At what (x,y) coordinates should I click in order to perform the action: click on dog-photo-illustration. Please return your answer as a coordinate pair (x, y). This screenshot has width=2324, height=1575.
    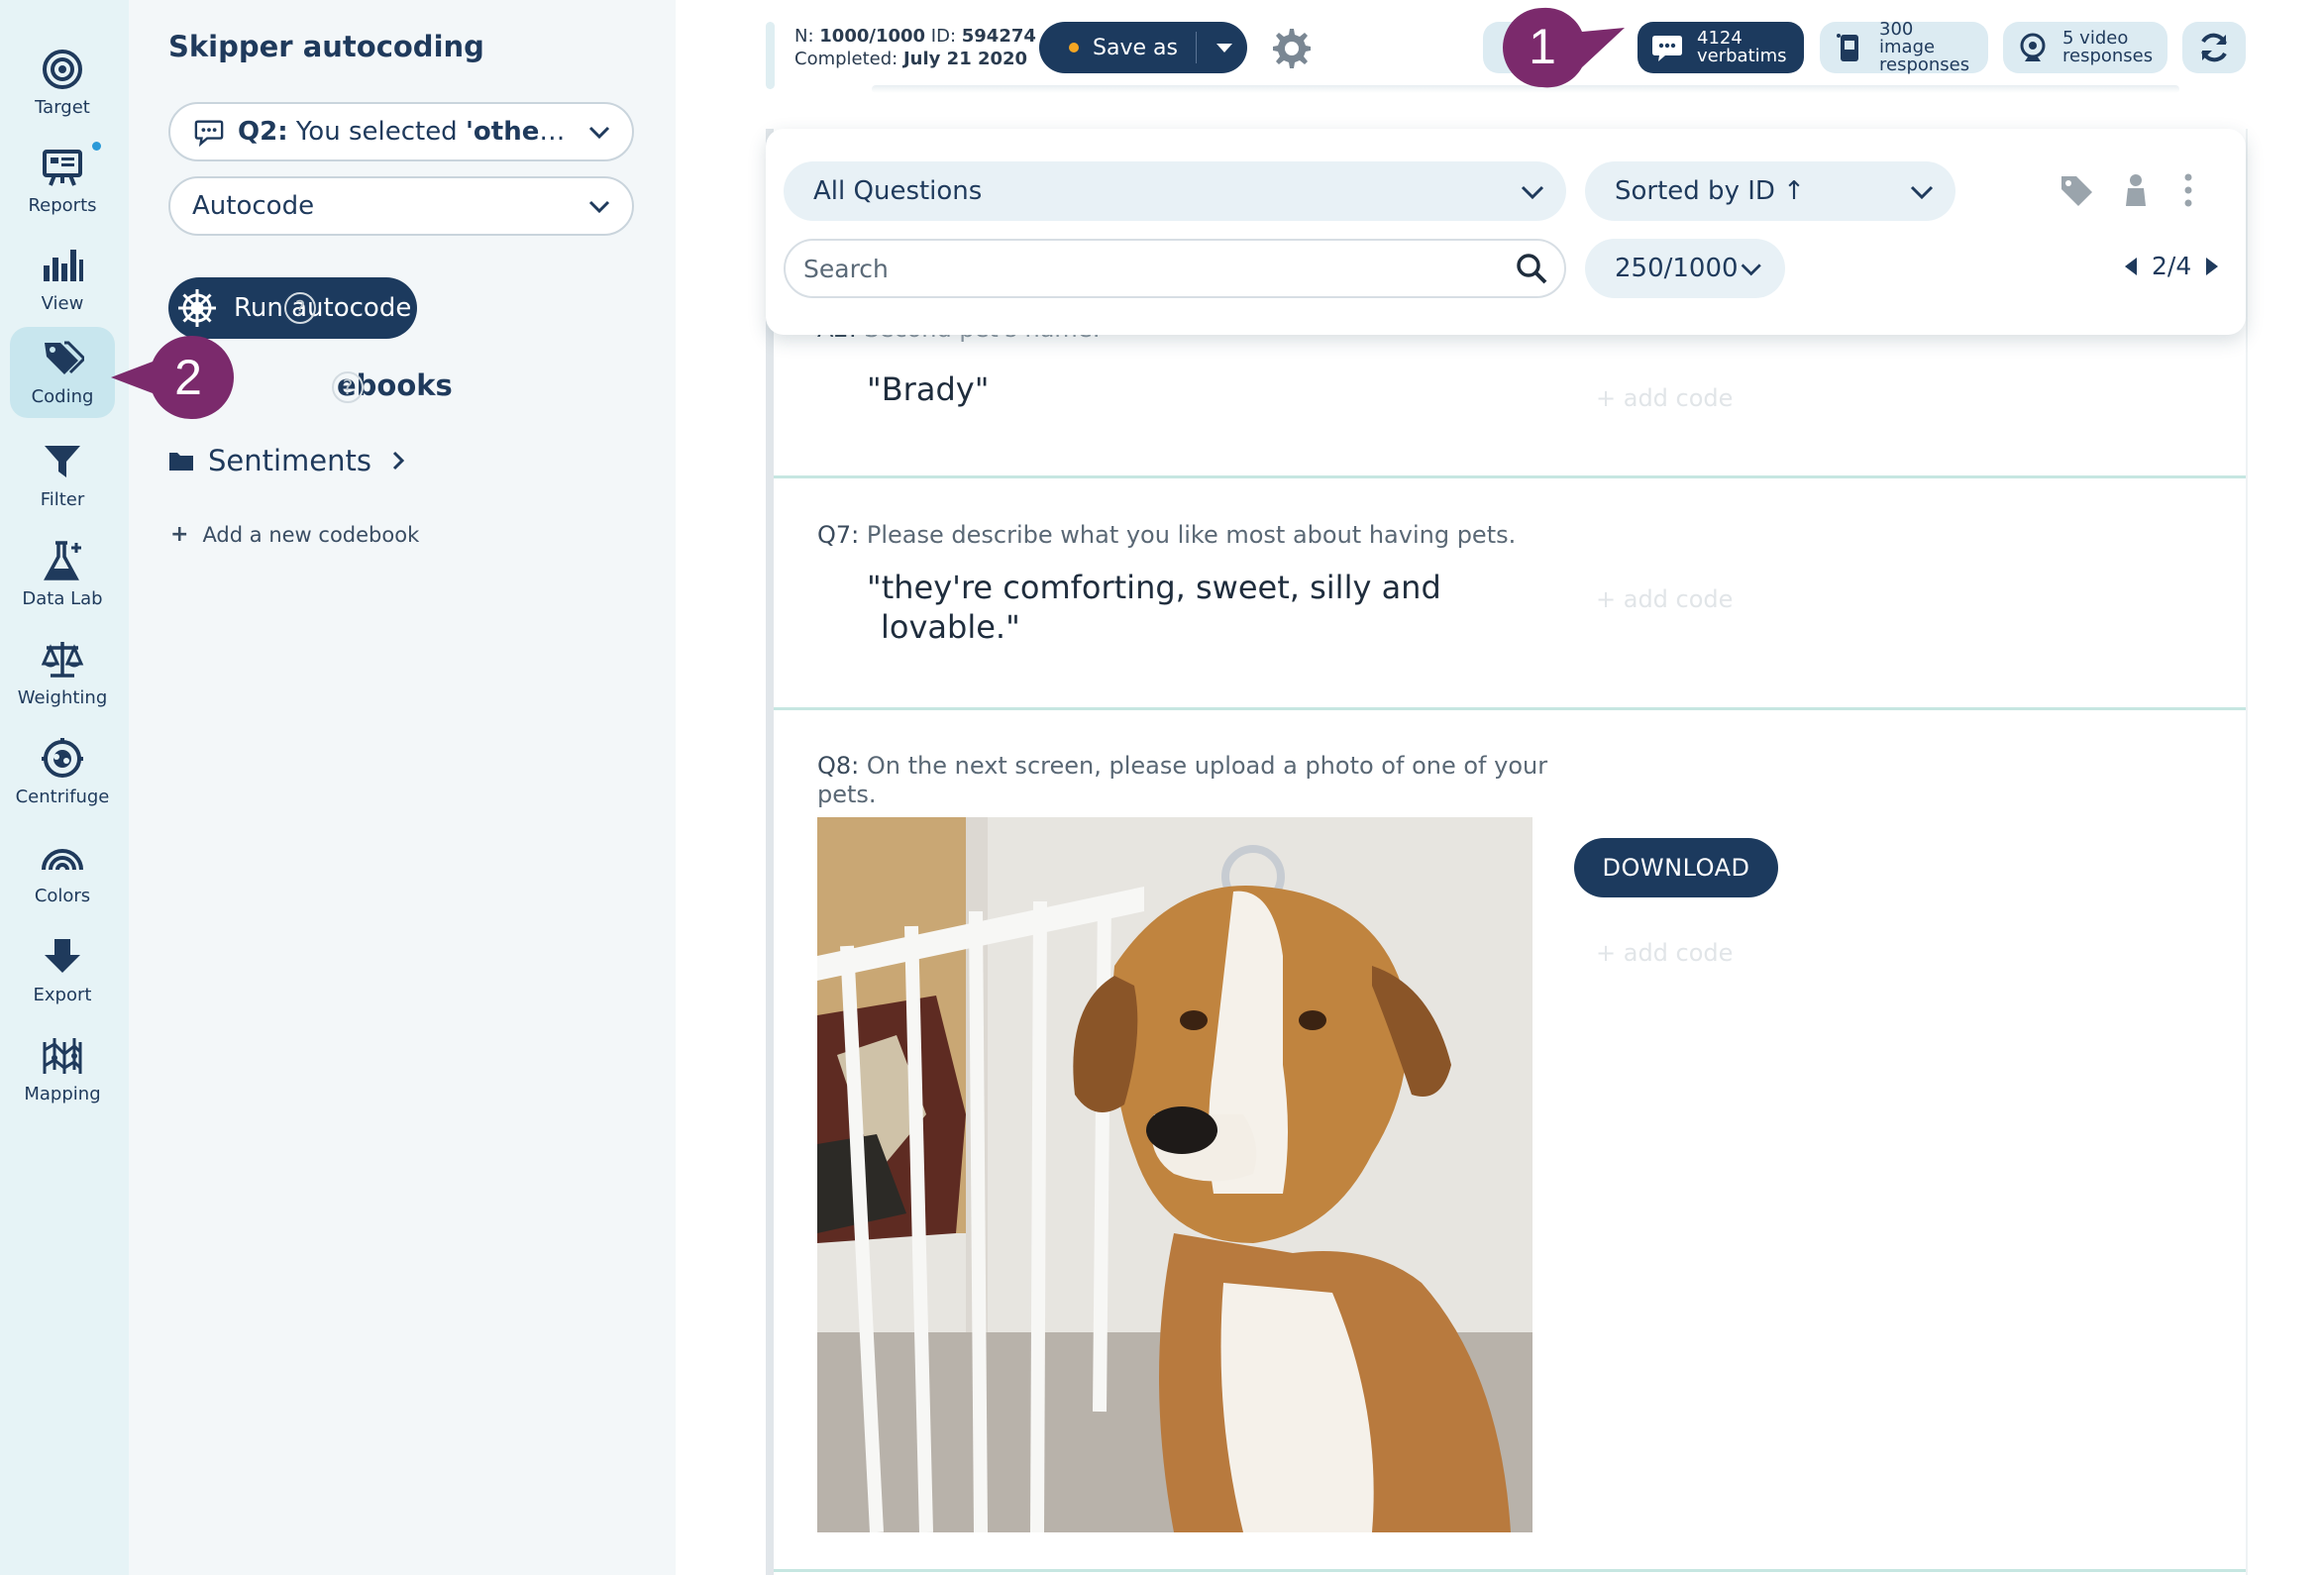
    Looking at the image, I should click on (1175, 1174).